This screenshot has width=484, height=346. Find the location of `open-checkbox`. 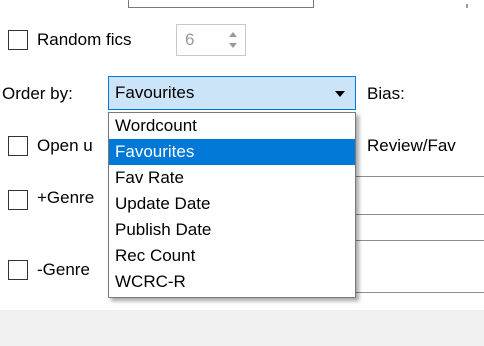

open-checkbox is located at coordinates (18, 146).